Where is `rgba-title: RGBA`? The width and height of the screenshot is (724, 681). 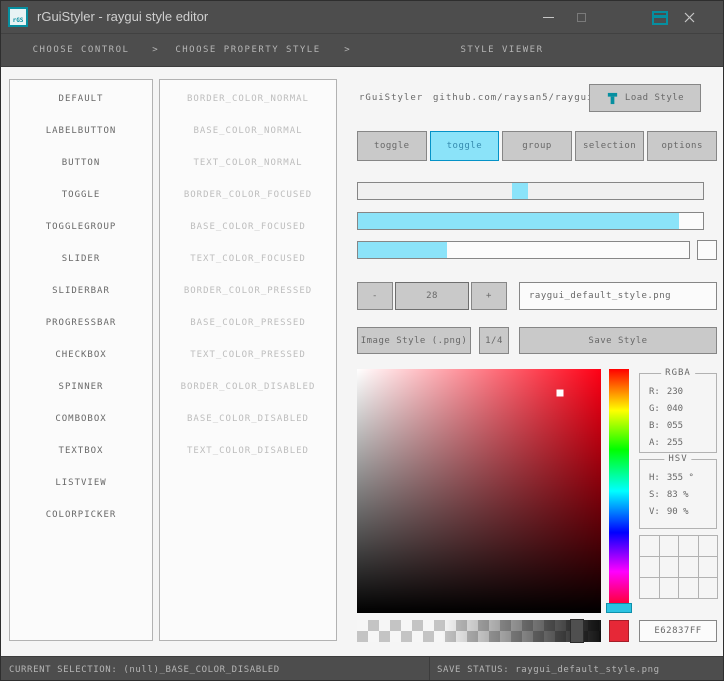
rgba-title: RGBA is located at coordinates (678, 373).